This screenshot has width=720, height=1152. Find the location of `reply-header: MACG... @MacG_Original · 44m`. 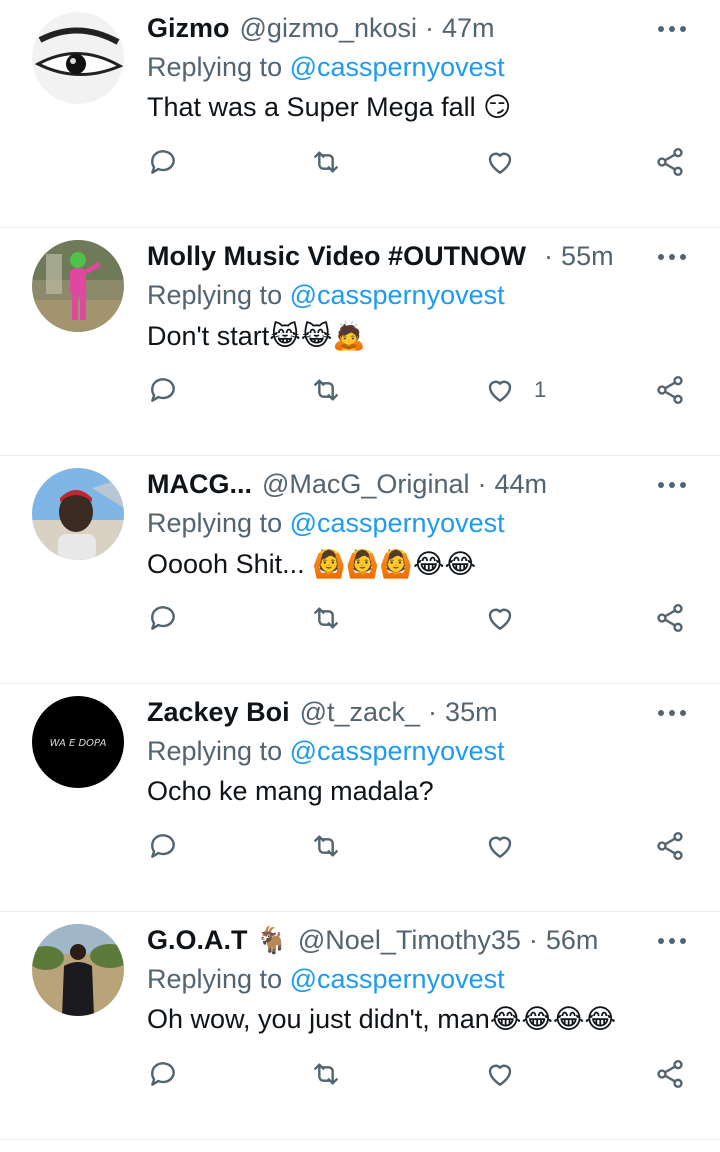

reply-header: MACG... @MacG_Original · 44m is located at coordinates (388, 484).